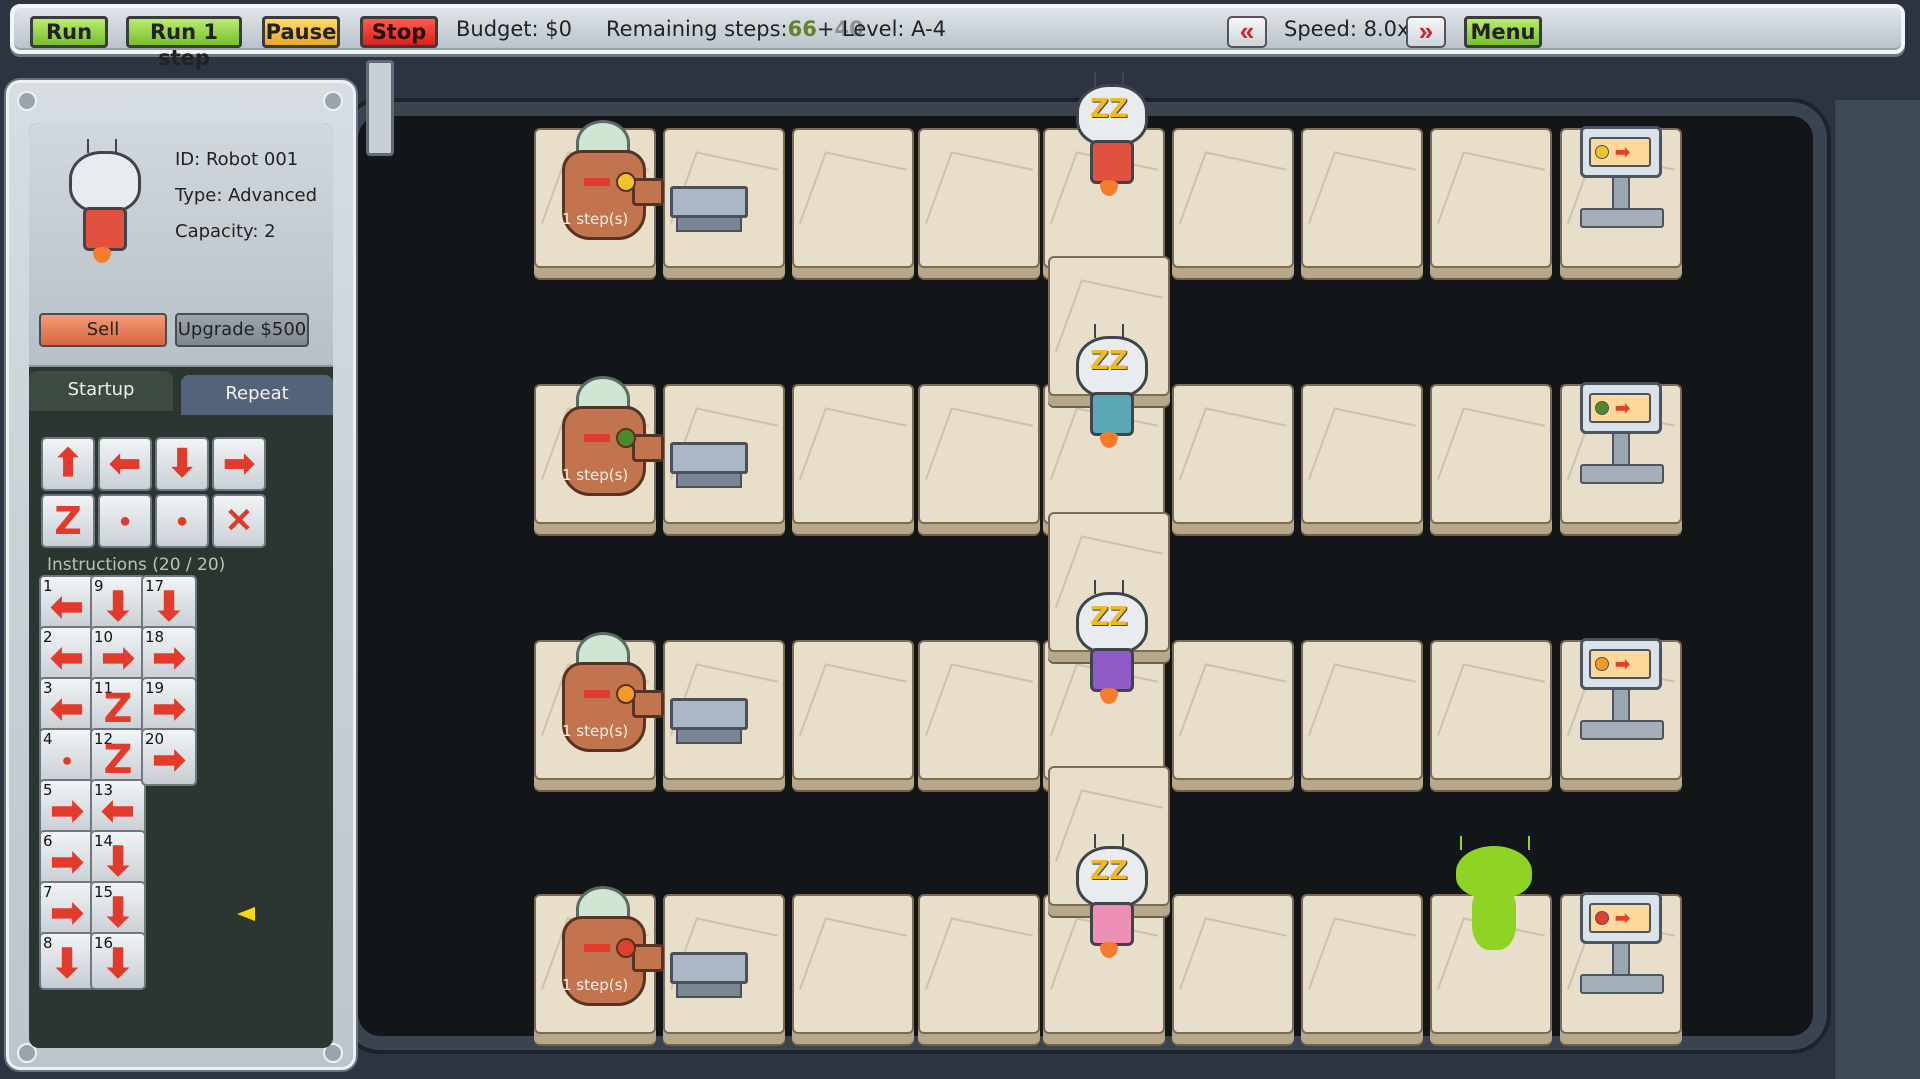 Image resolution: width=1920 pixels, height=1079 pixels. I want to click on current-step-pointer-icon, so click(246, 914).